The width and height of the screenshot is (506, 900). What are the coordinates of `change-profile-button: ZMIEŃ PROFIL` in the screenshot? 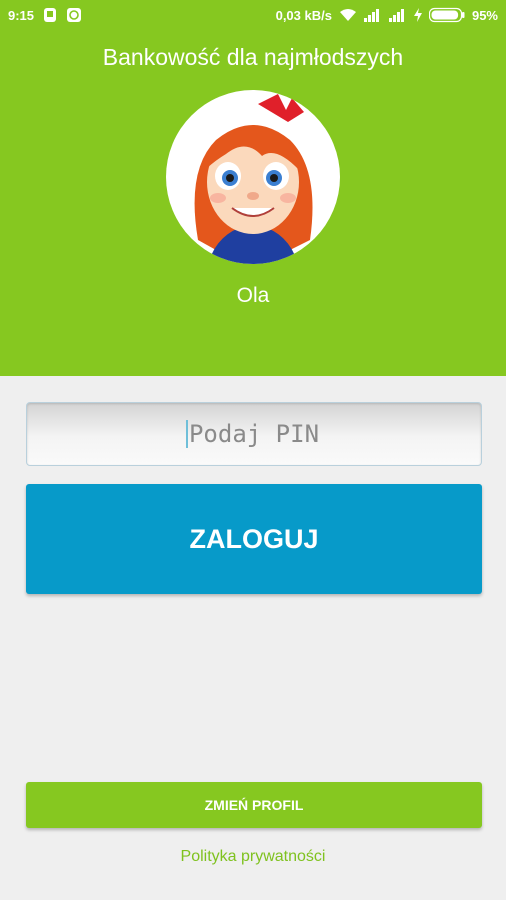 It's located at (254, 805).